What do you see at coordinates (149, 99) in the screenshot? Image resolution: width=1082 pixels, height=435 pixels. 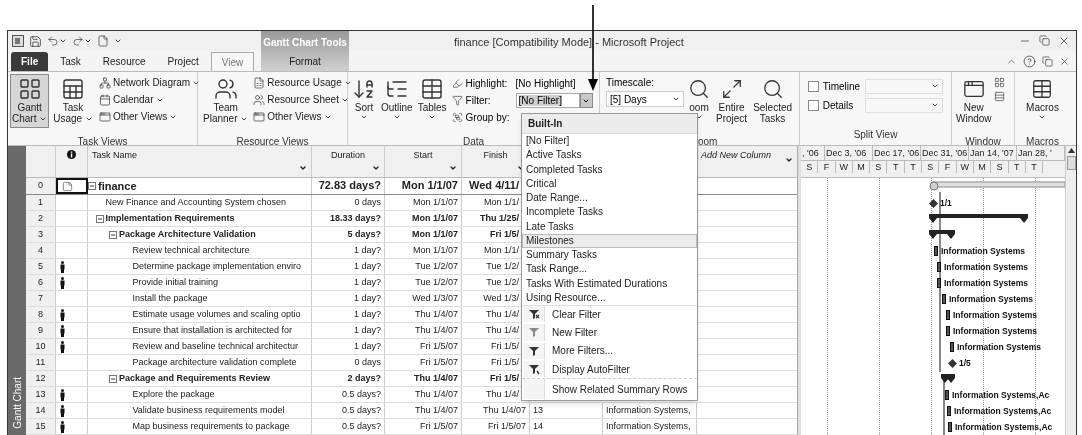 I see `ribbon-small-button: Calendar` at bounding box center [149, 99].